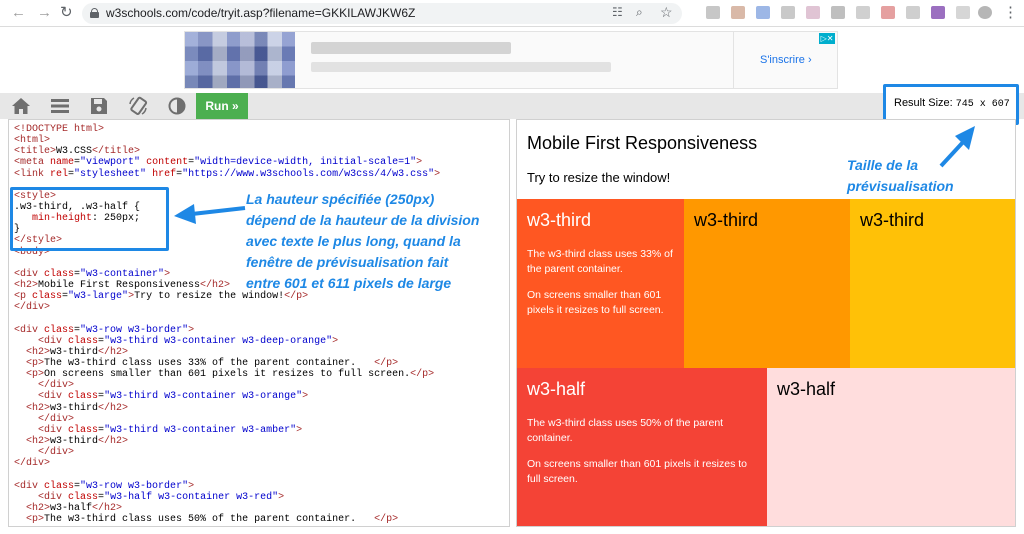  Describe the element at coordinates (32, 174) in the screenshot. I see `code-token: <link` at that location.